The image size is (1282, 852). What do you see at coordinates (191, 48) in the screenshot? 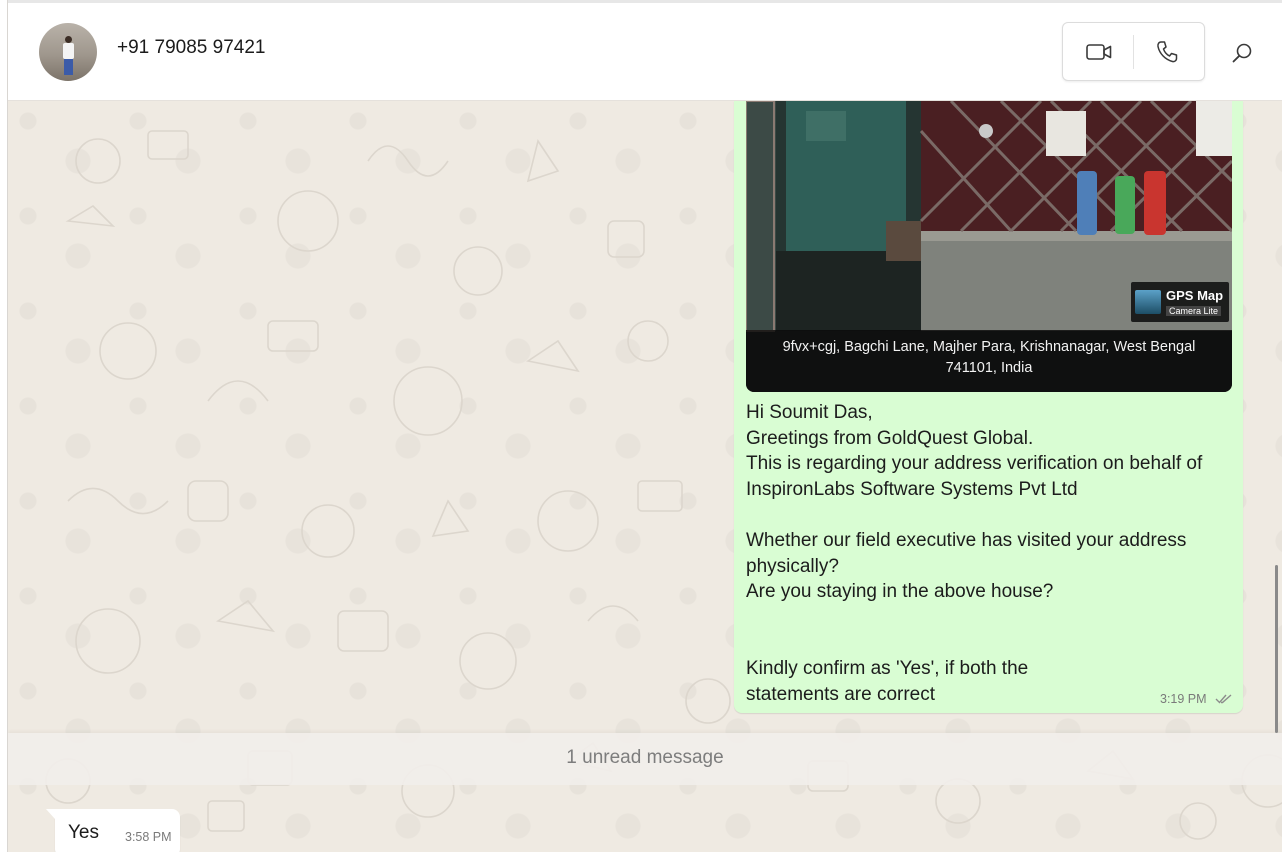
I see `contact-name: +91 79085 97421` at bounding box center [191, 48].